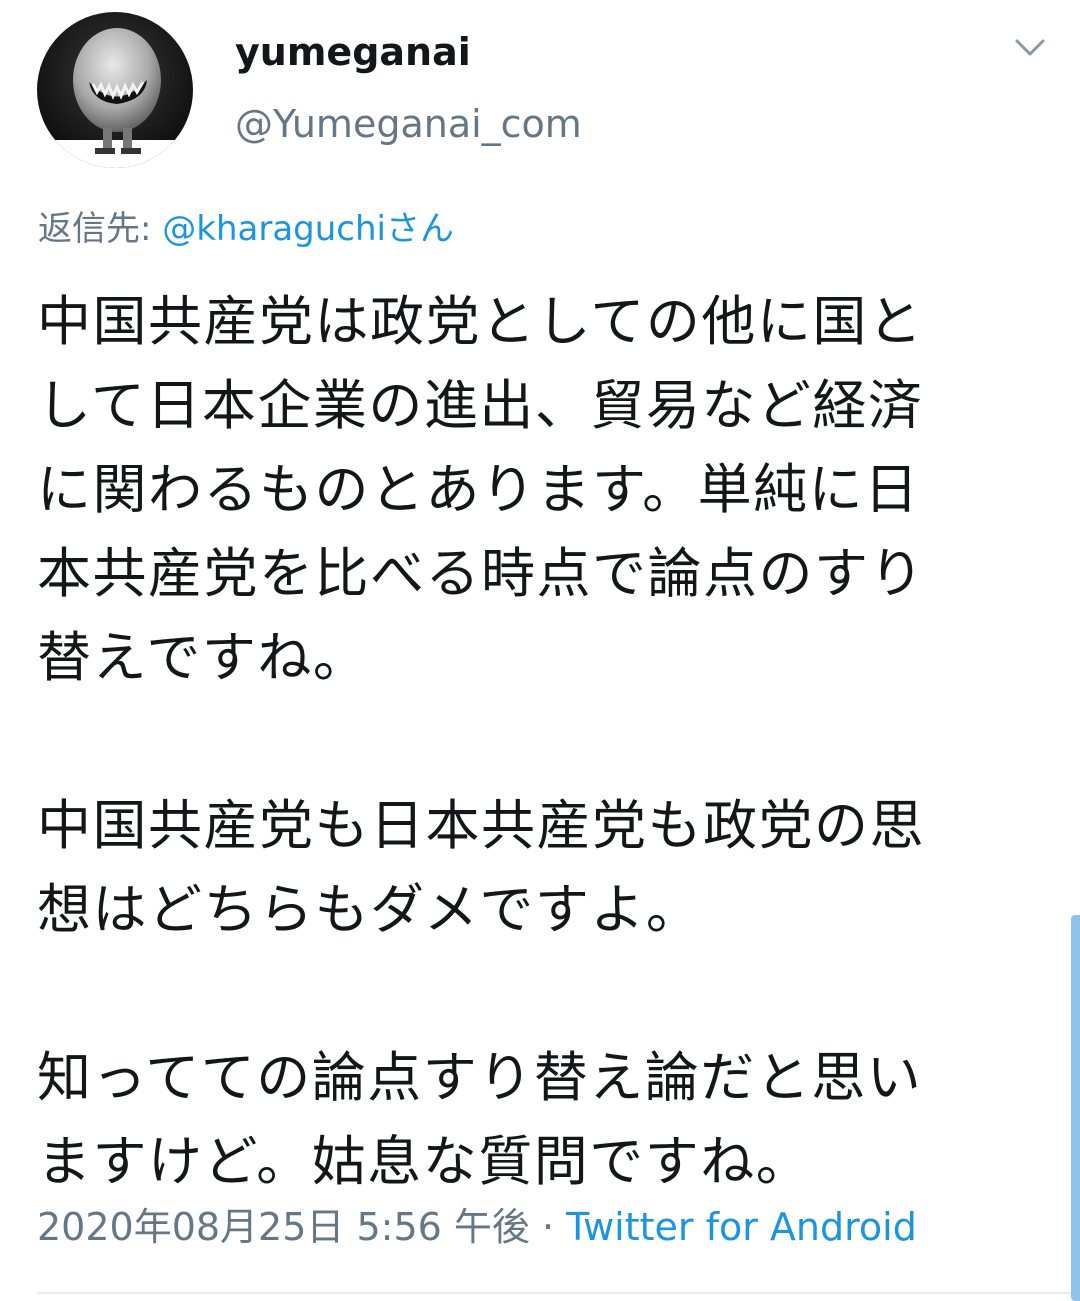 The image size is (1080, 1301). What do you see at coordinates (100, 229) in the screenshot?
I see `reply-prefix: 返信先:` at bounding box center [100, 229].